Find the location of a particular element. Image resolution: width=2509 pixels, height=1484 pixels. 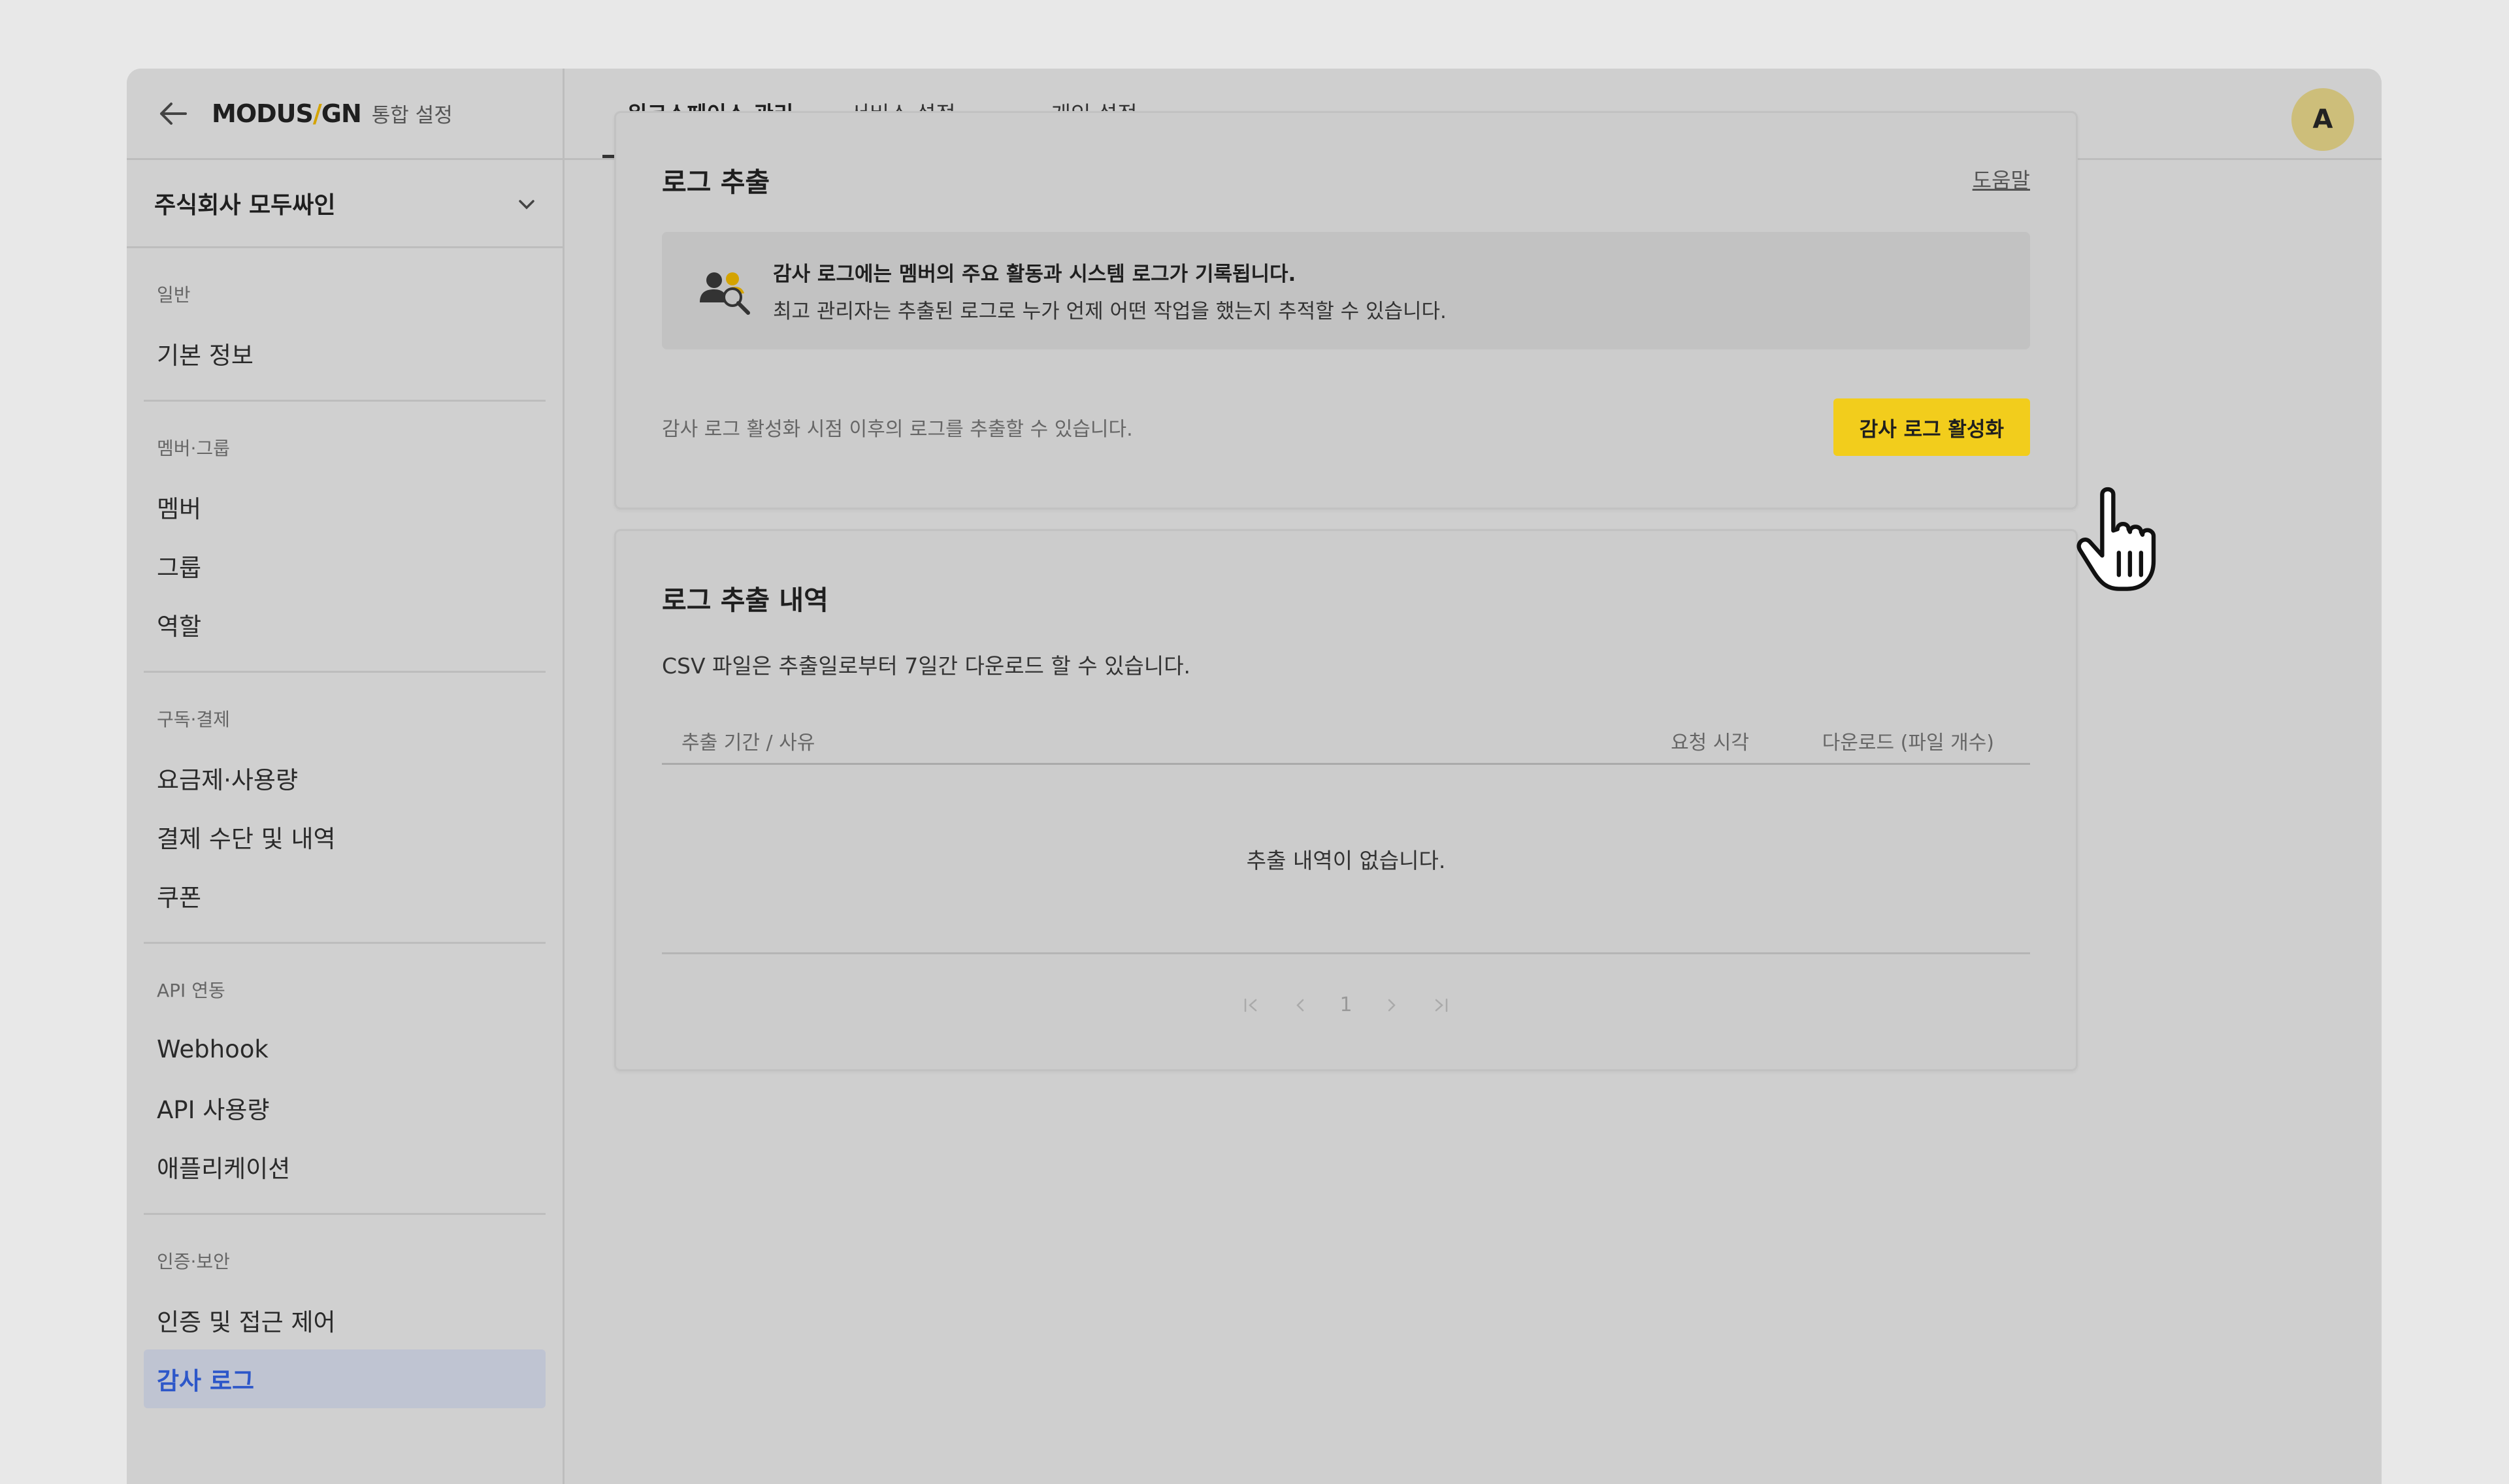

next-page-icon is located at coordinates (1391, 1005).